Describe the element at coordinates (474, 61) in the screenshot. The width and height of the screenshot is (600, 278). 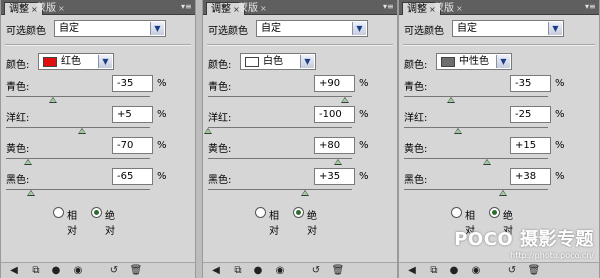
I see `color-select: 中性色 ▼` at that location.